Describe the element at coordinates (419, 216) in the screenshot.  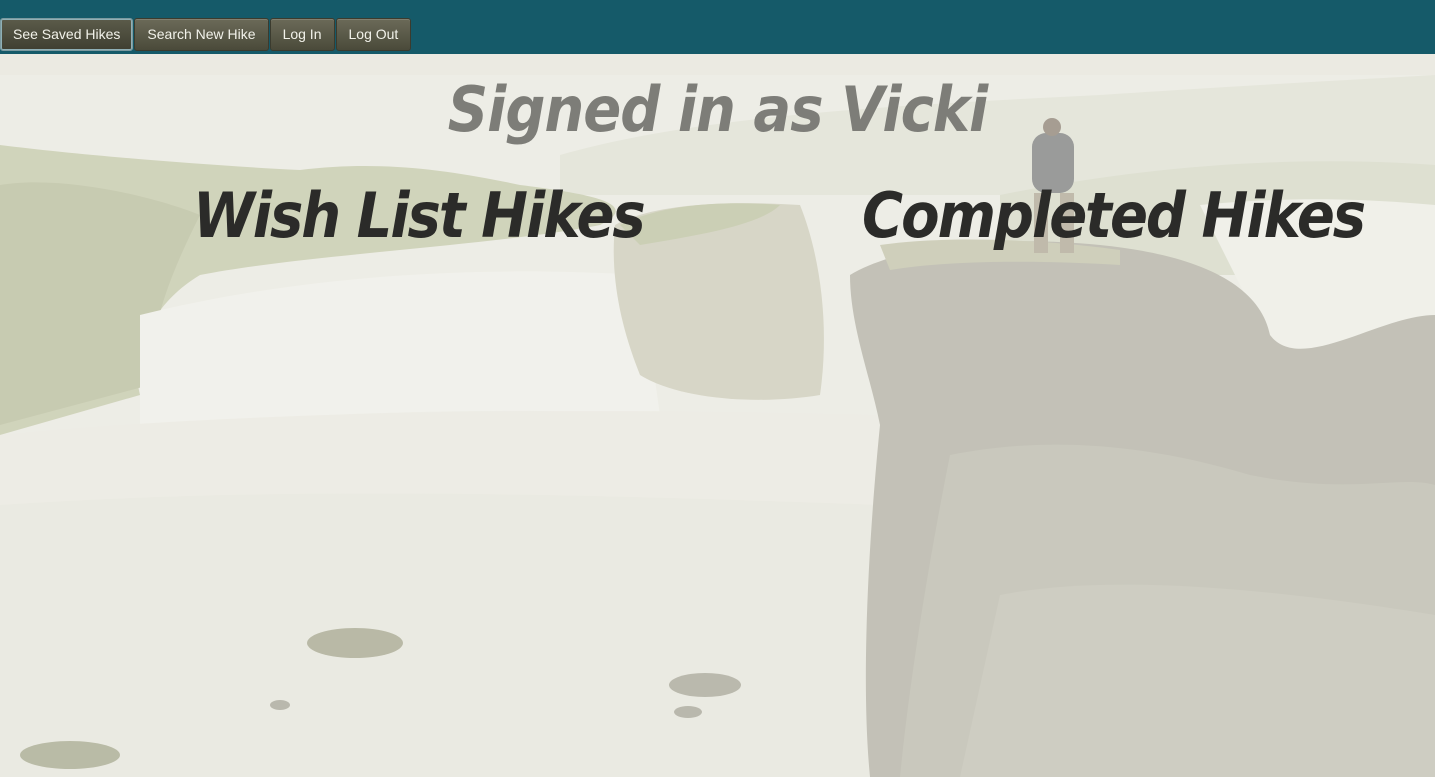
I see `wish-list-heading: Wish List Hikes` at that location.